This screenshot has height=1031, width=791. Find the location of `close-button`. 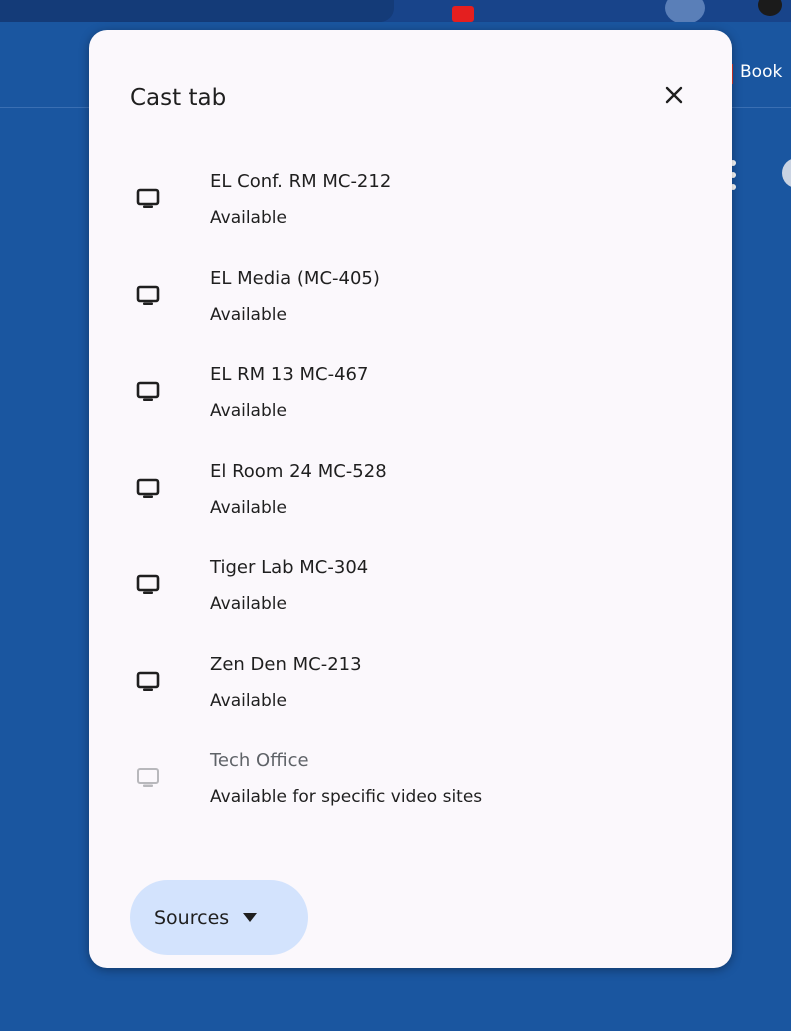

close-button is located at coordinates (674, 95).